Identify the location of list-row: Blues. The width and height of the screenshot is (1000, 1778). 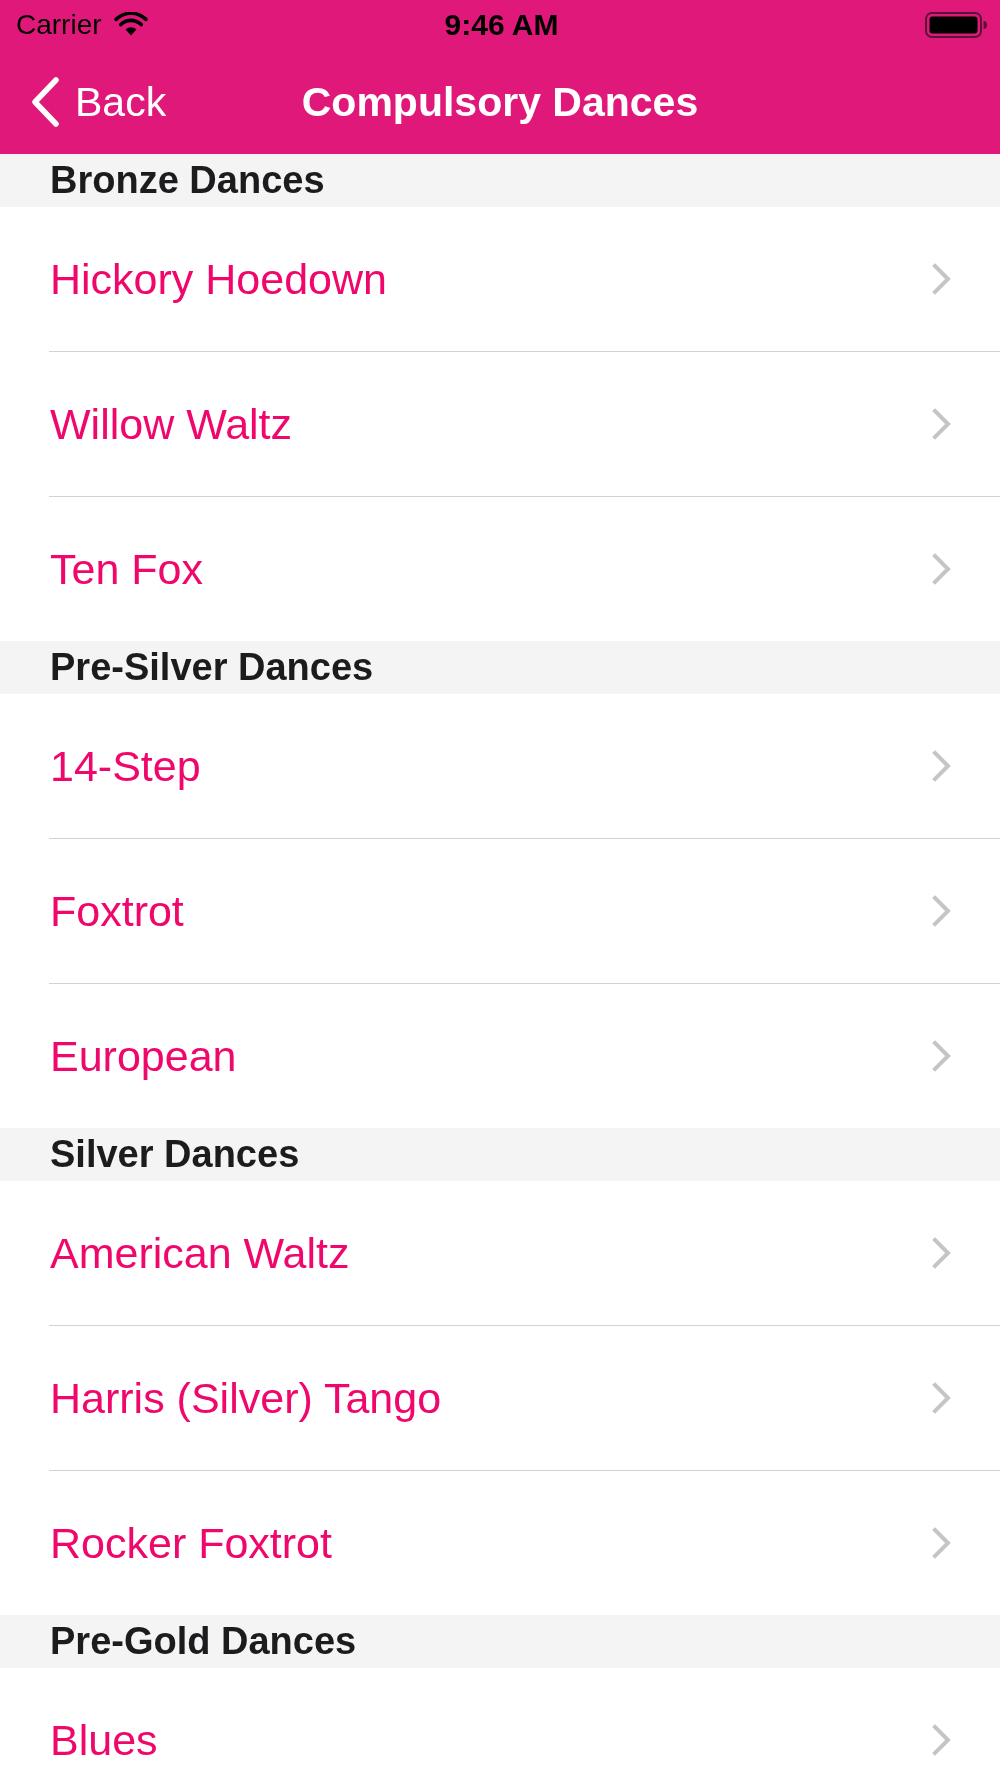
(500, 1723).